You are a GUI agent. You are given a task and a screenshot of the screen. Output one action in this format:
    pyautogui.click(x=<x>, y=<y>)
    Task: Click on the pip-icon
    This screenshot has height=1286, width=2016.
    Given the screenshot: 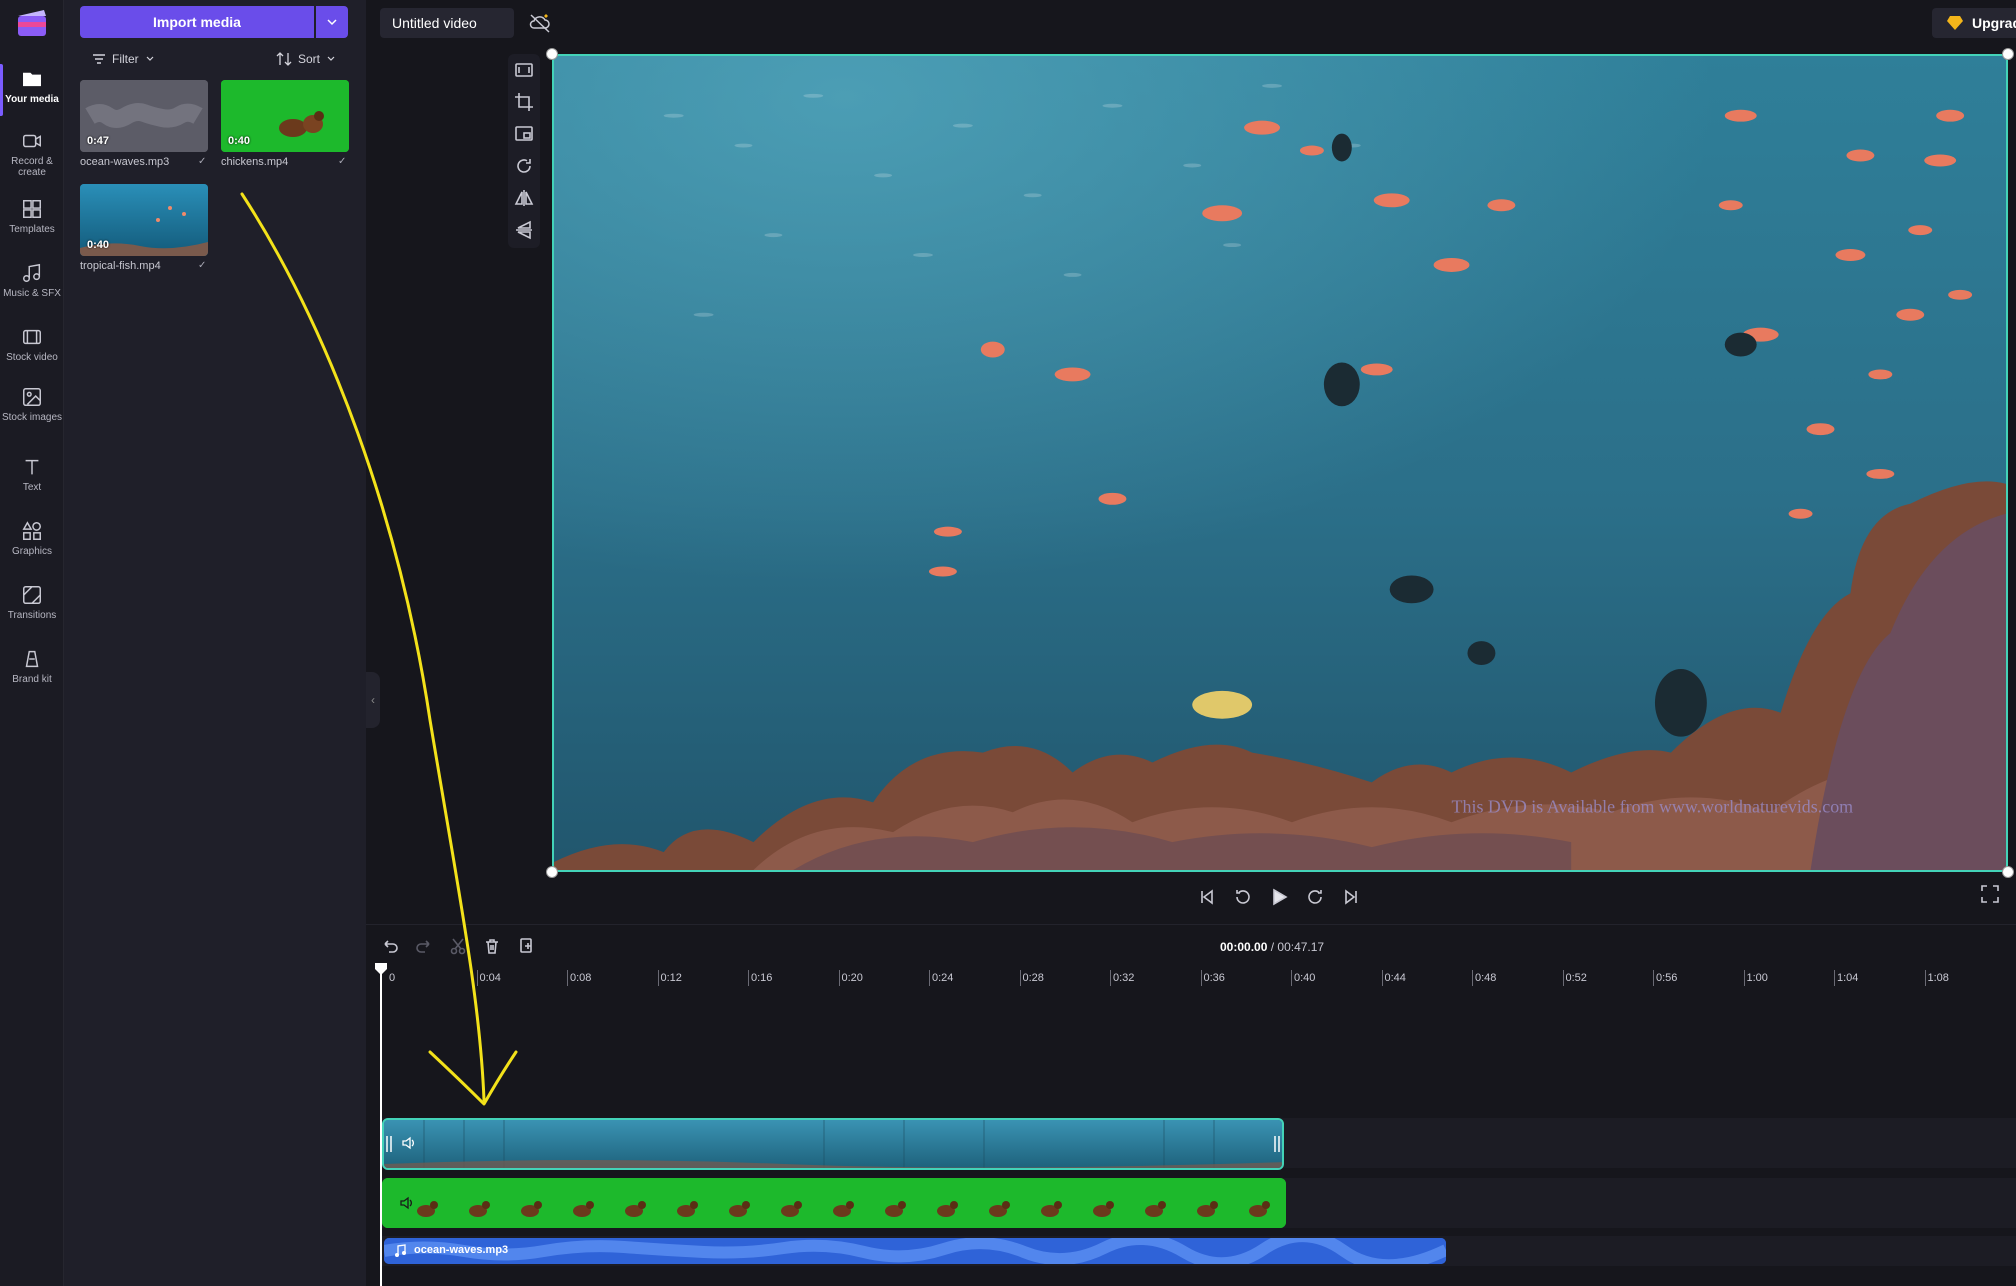 What is the action you would take?
    pyautogui.click(x=524, y=133)
    